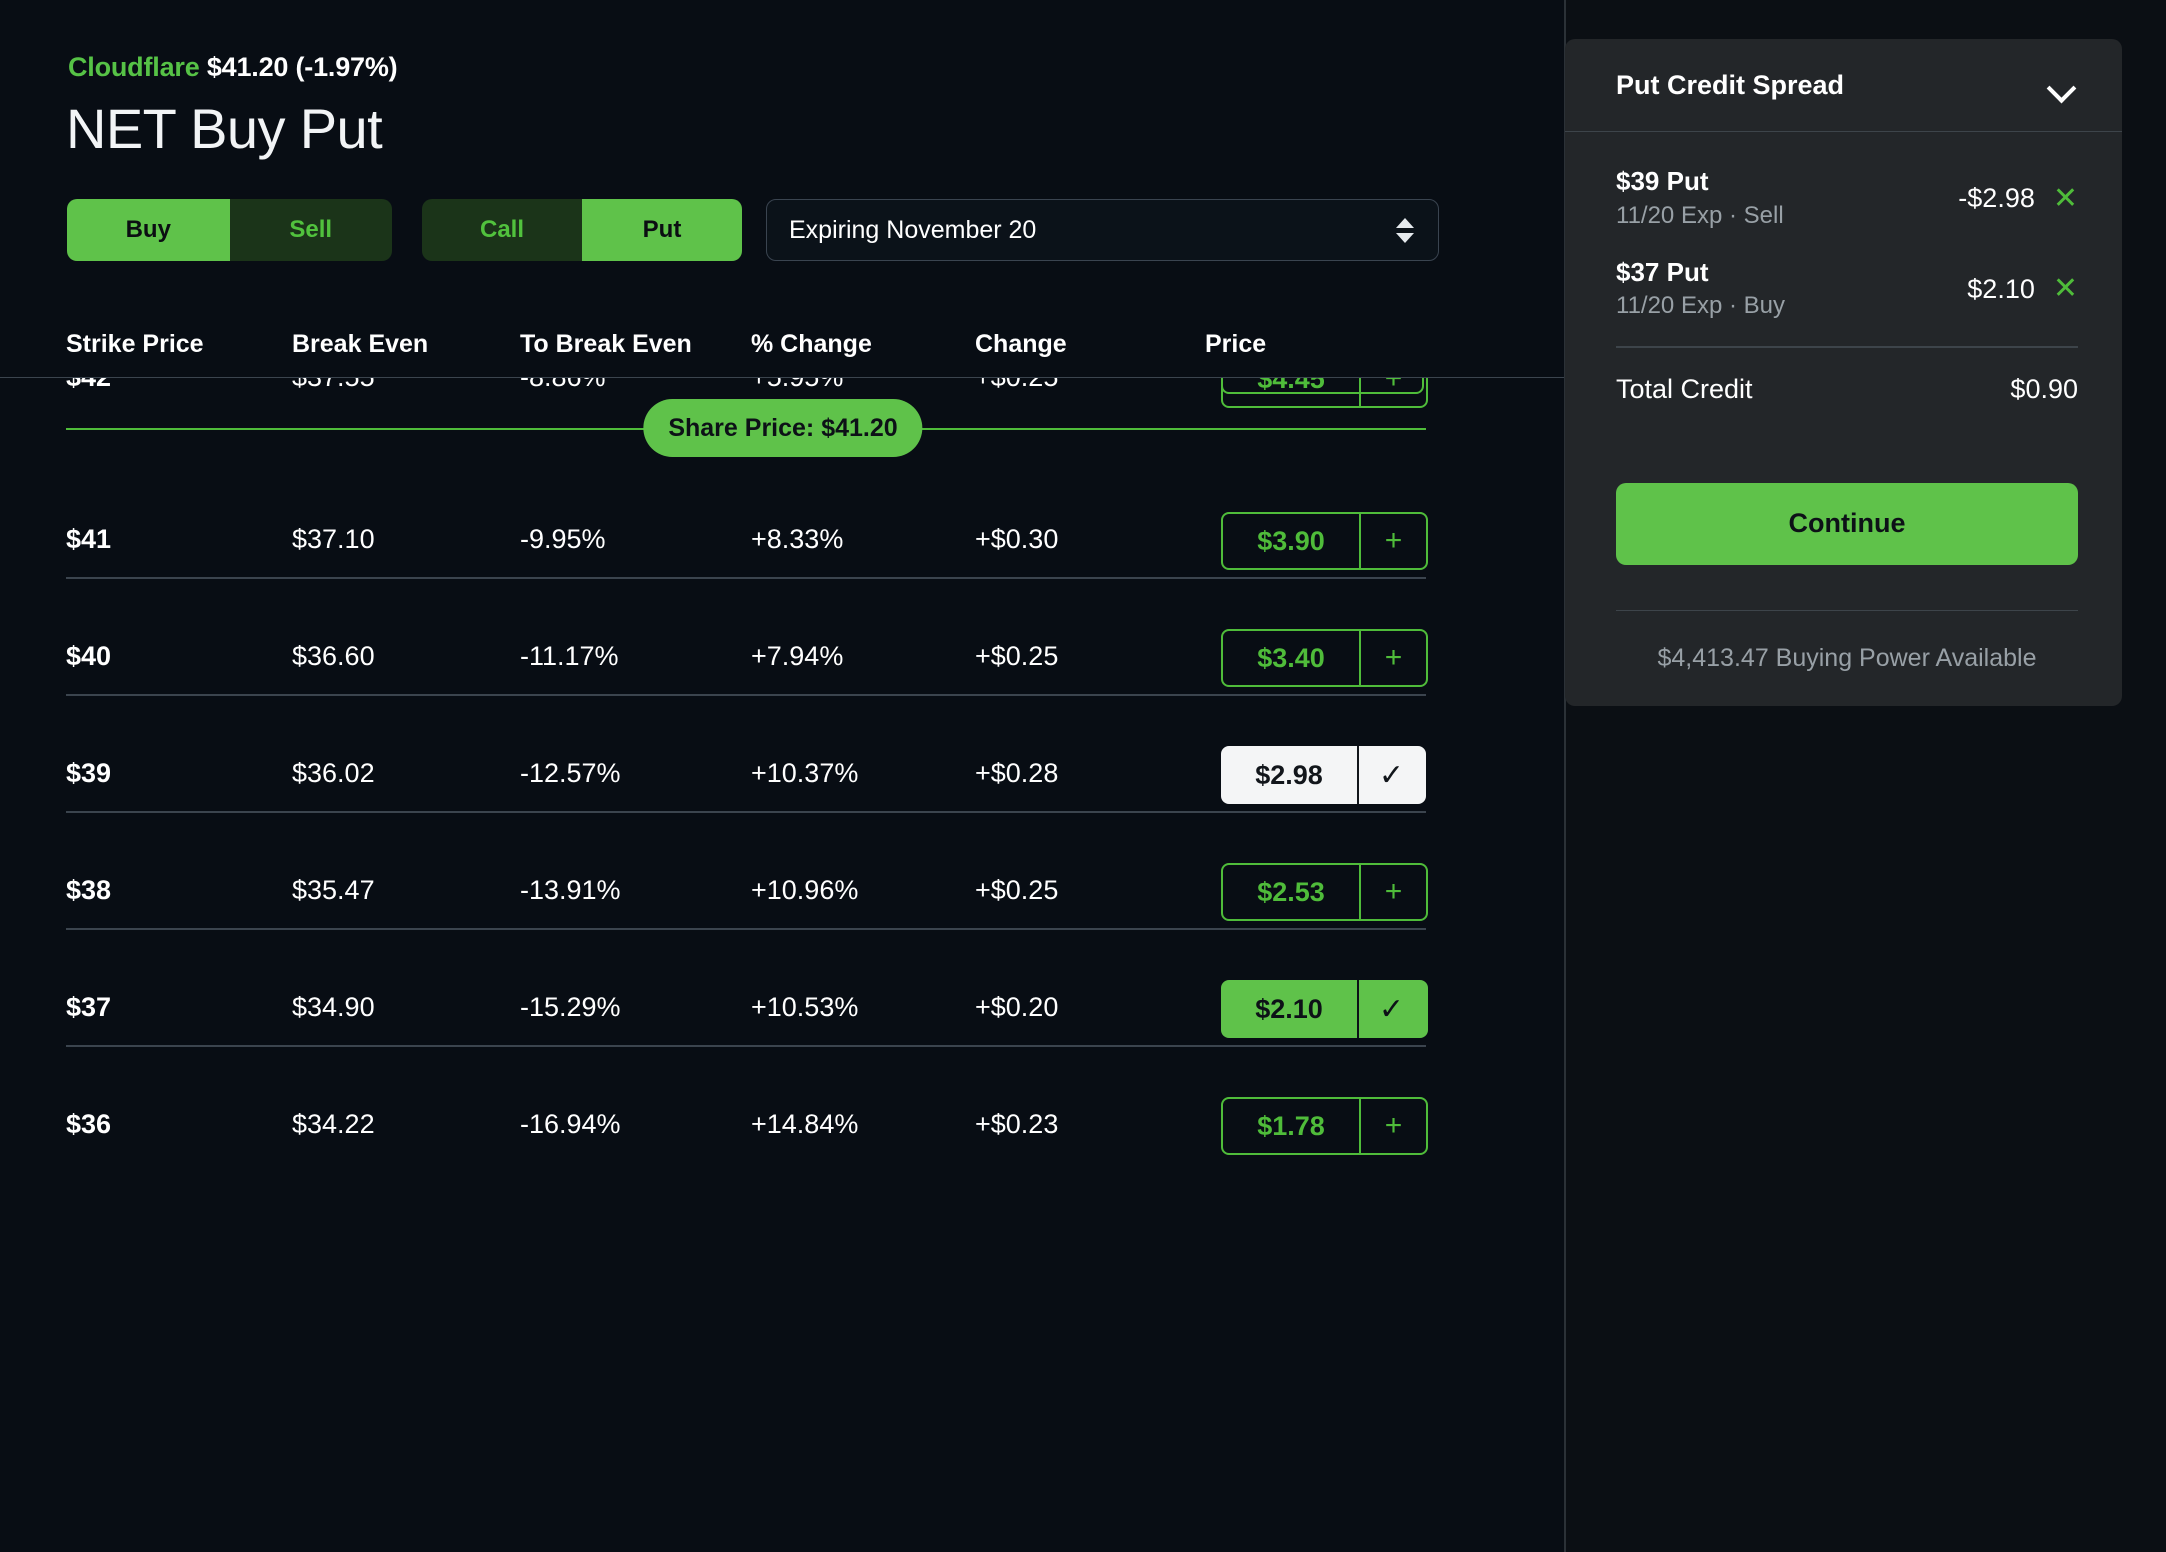 This screenshot has width=2166, height=1552. I want to click on cell-break-even: $35.47, so click(333, 890).